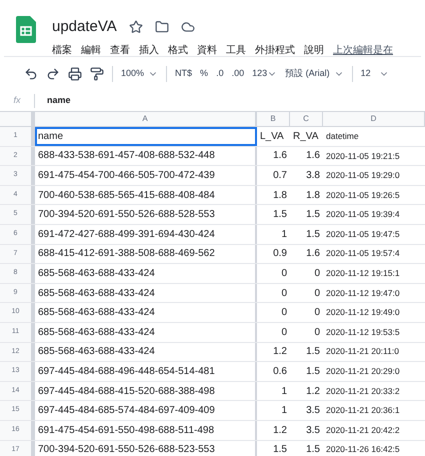  Describe the element at coordinates (120, 50) in the screenshot. I see `menu-item: 查看` at that location.